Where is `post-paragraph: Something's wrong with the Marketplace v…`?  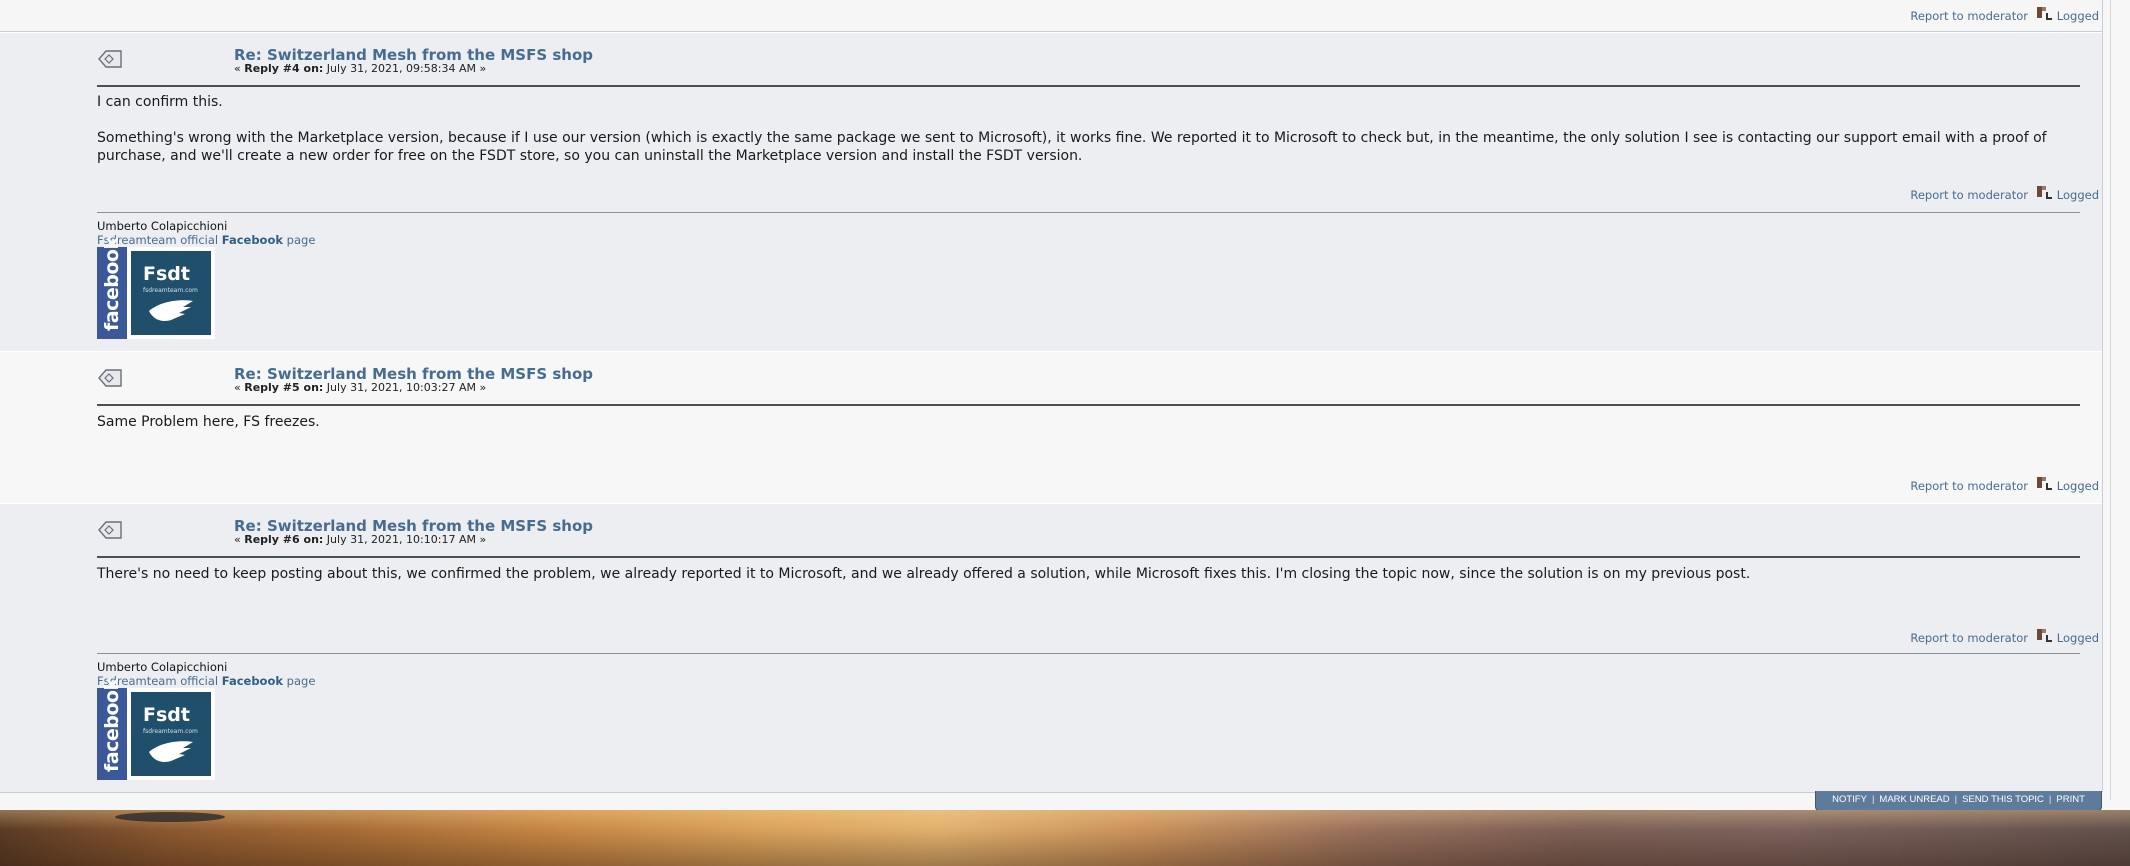 post-paragraph: Something's wrong with the Marketplace v… is located at coordinates (1072, 147).